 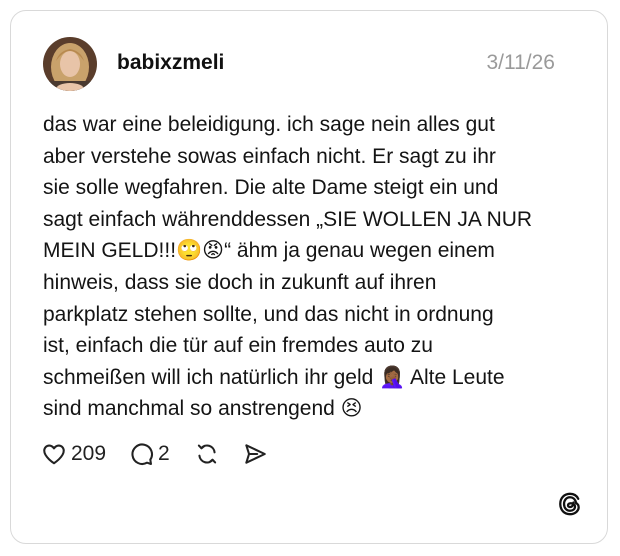 I want to click on share-button, so click(x=255, y=454).